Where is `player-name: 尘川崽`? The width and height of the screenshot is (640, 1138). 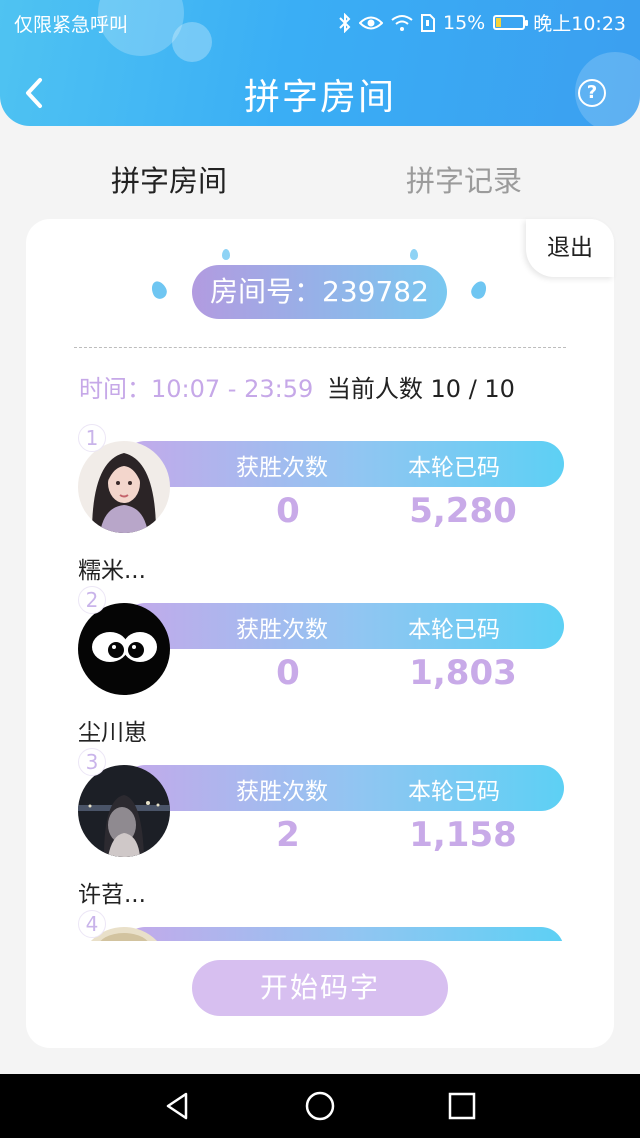
player-name: 尘川崽 is located at coordinates (112, 733).